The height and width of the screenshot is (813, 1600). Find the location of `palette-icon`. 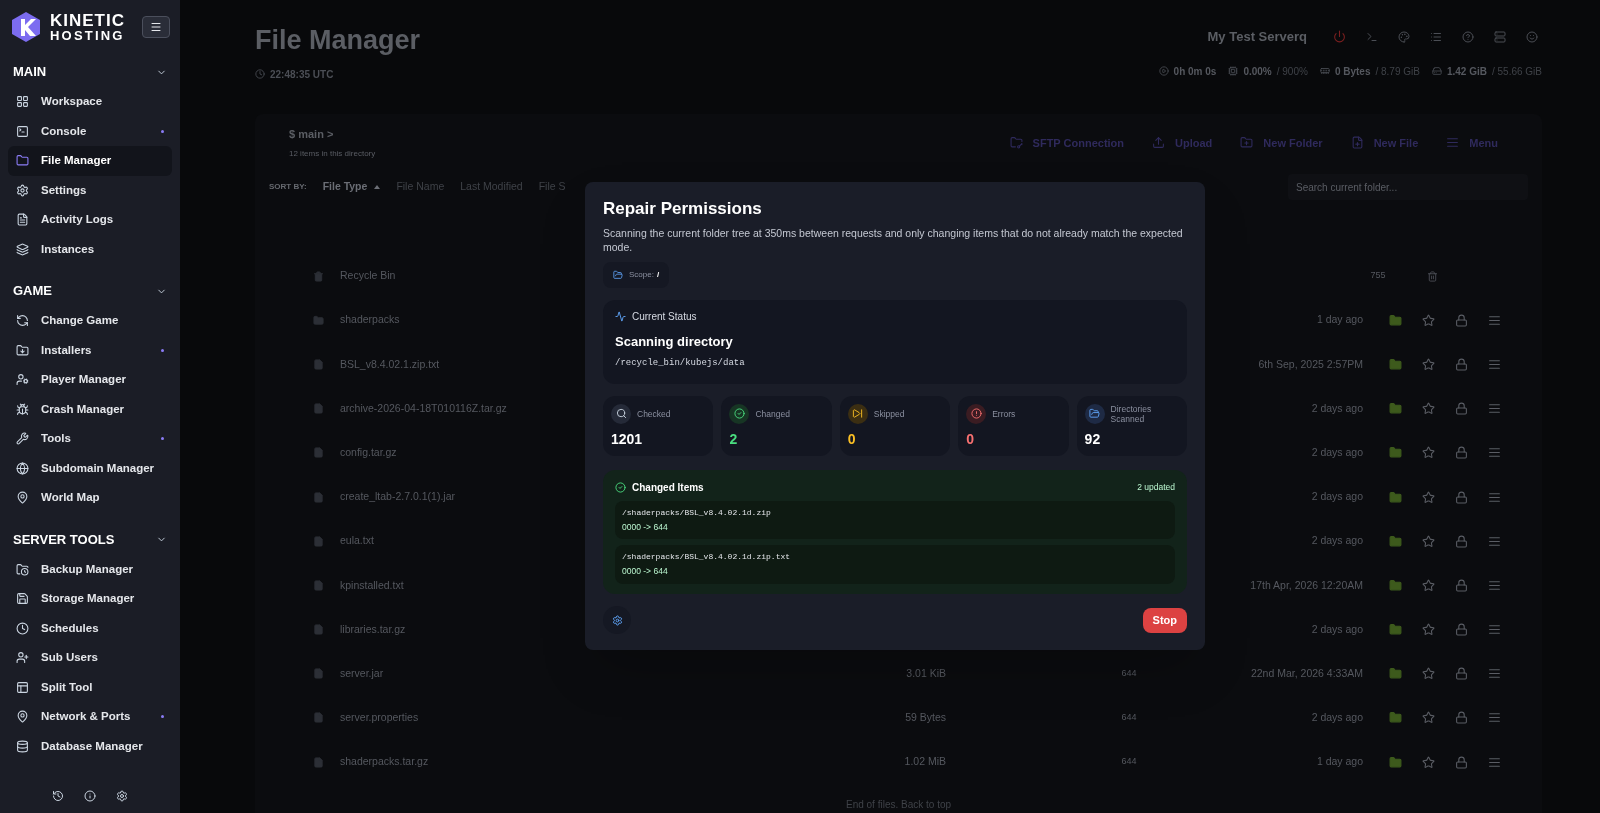

palette-icon is located at coordinates (1404, 36).